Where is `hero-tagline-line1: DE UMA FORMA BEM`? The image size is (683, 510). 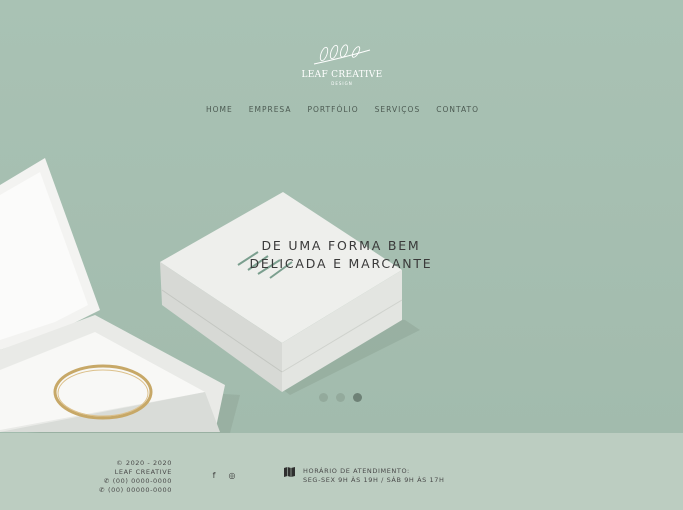 hero-tagline-line1: DE UMA FORMA BEM is located at coordinates (341, 245).